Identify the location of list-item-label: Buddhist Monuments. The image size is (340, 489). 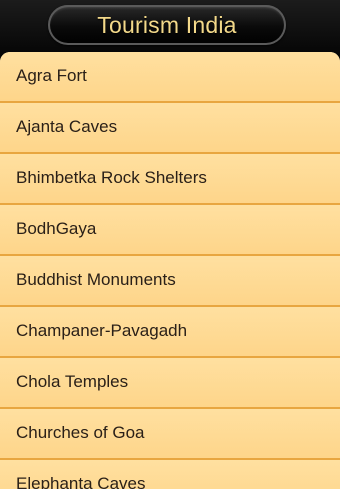
(96, 279).